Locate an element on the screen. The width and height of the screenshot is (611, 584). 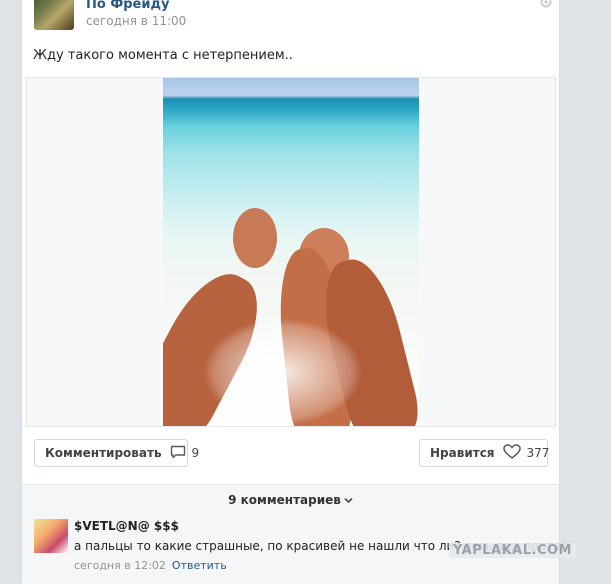
watermark: YAPLAKAL.COM is located at coordinates (512, 550).